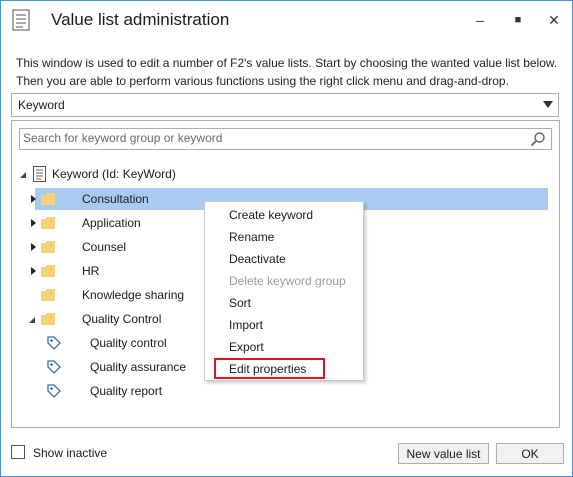 The image size is (573, 477). Describe the element at coordinates (138, 367) in the screenshot. I see `tree-keyword-label: Quality assurance` at that location.